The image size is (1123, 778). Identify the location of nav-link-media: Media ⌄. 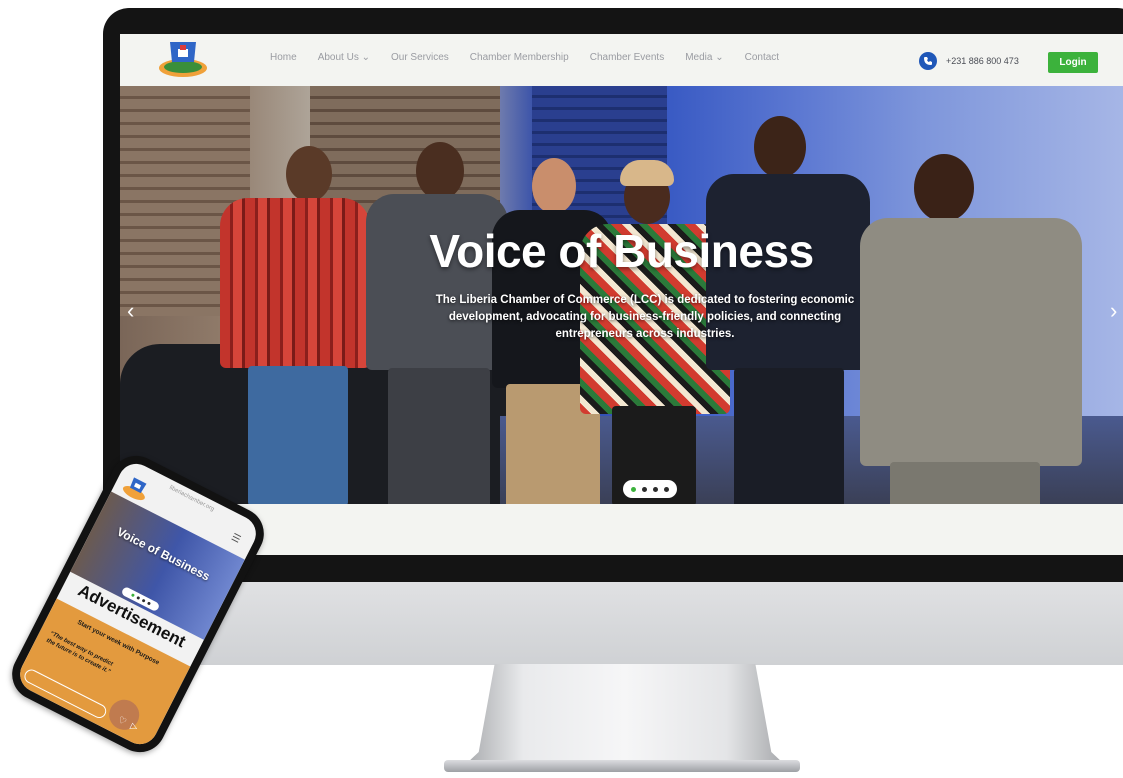
(704, 57).